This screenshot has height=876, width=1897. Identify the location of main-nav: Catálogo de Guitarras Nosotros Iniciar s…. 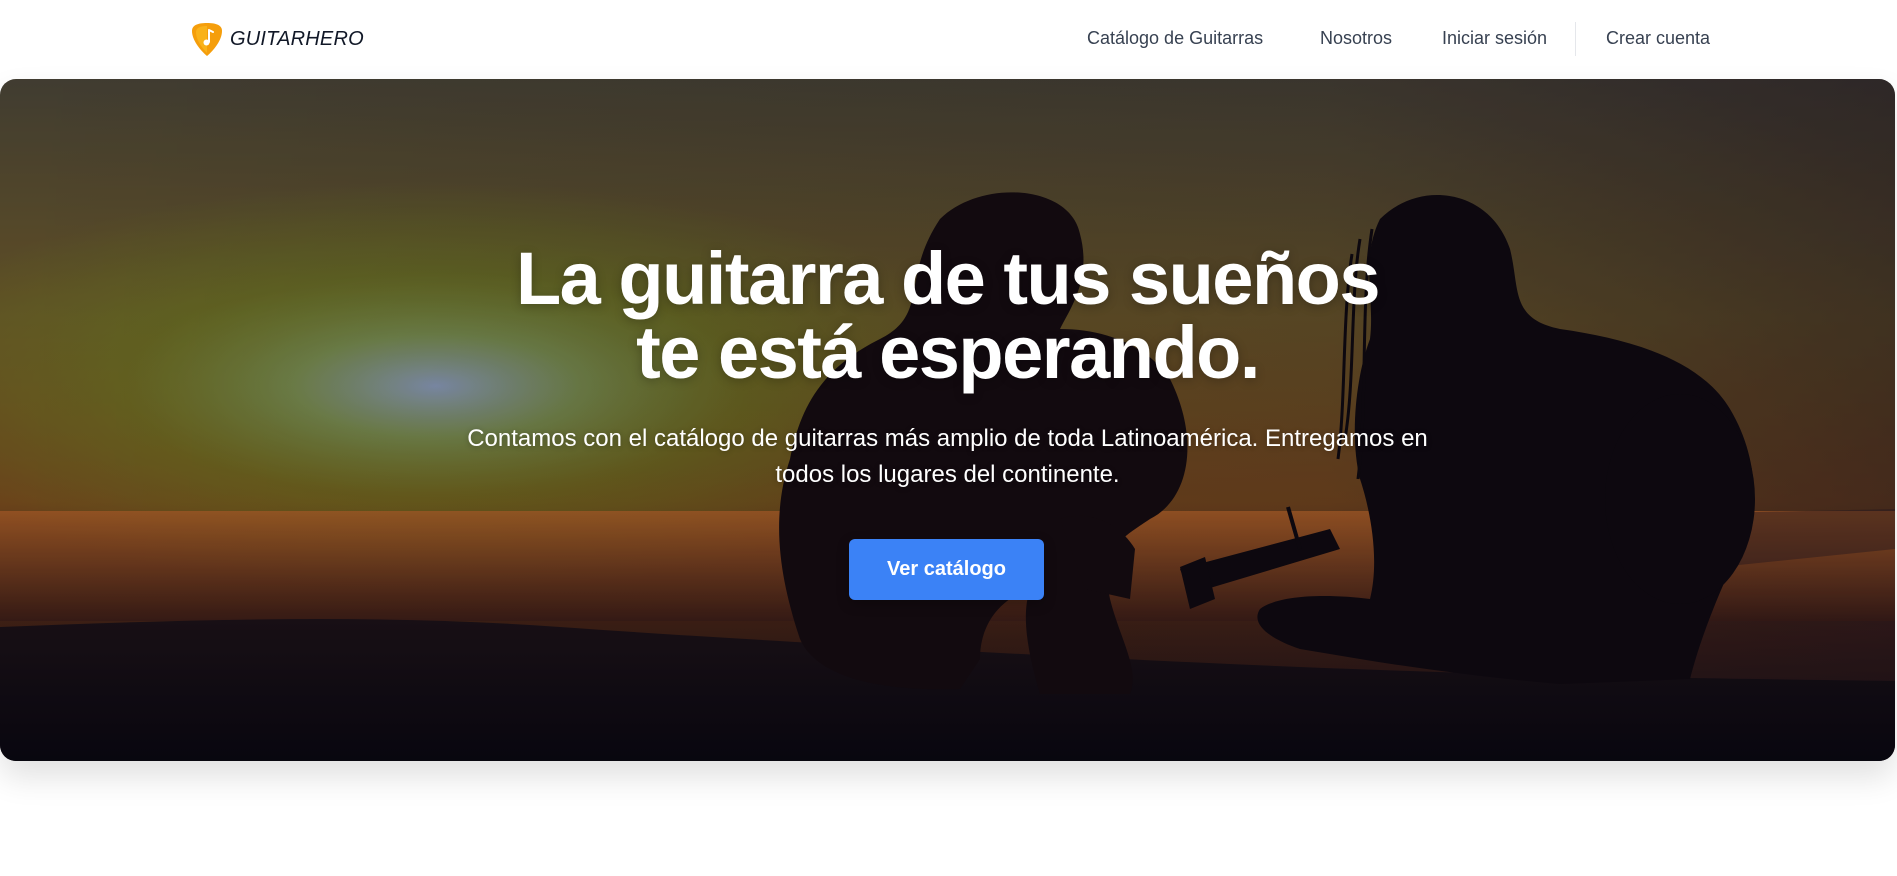
(948, 39).